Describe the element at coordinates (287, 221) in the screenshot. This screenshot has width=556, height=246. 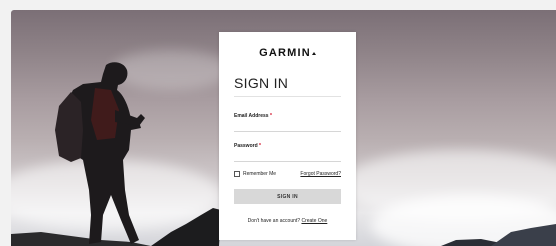
I see `create-account-prompt: Don't have an account? Create One` at that location.